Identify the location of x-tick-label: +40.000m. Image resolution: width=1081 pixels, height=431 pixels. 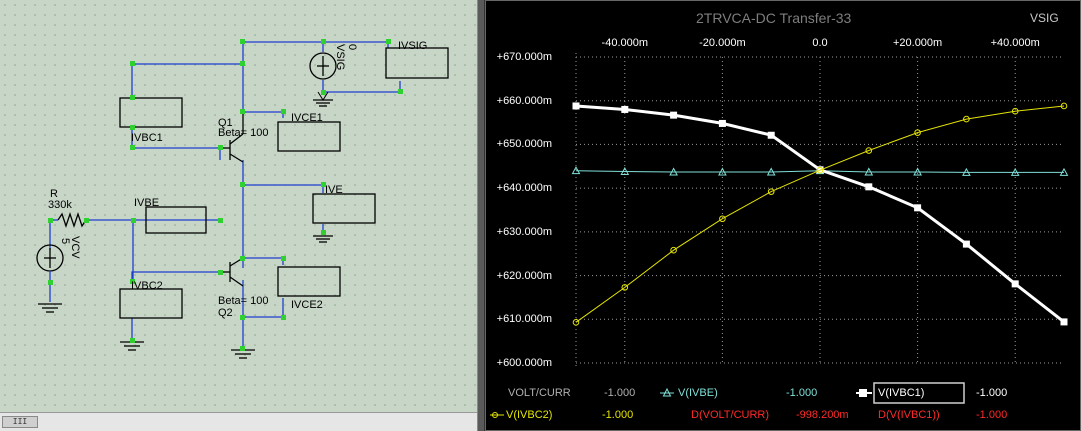
(1015, 43).